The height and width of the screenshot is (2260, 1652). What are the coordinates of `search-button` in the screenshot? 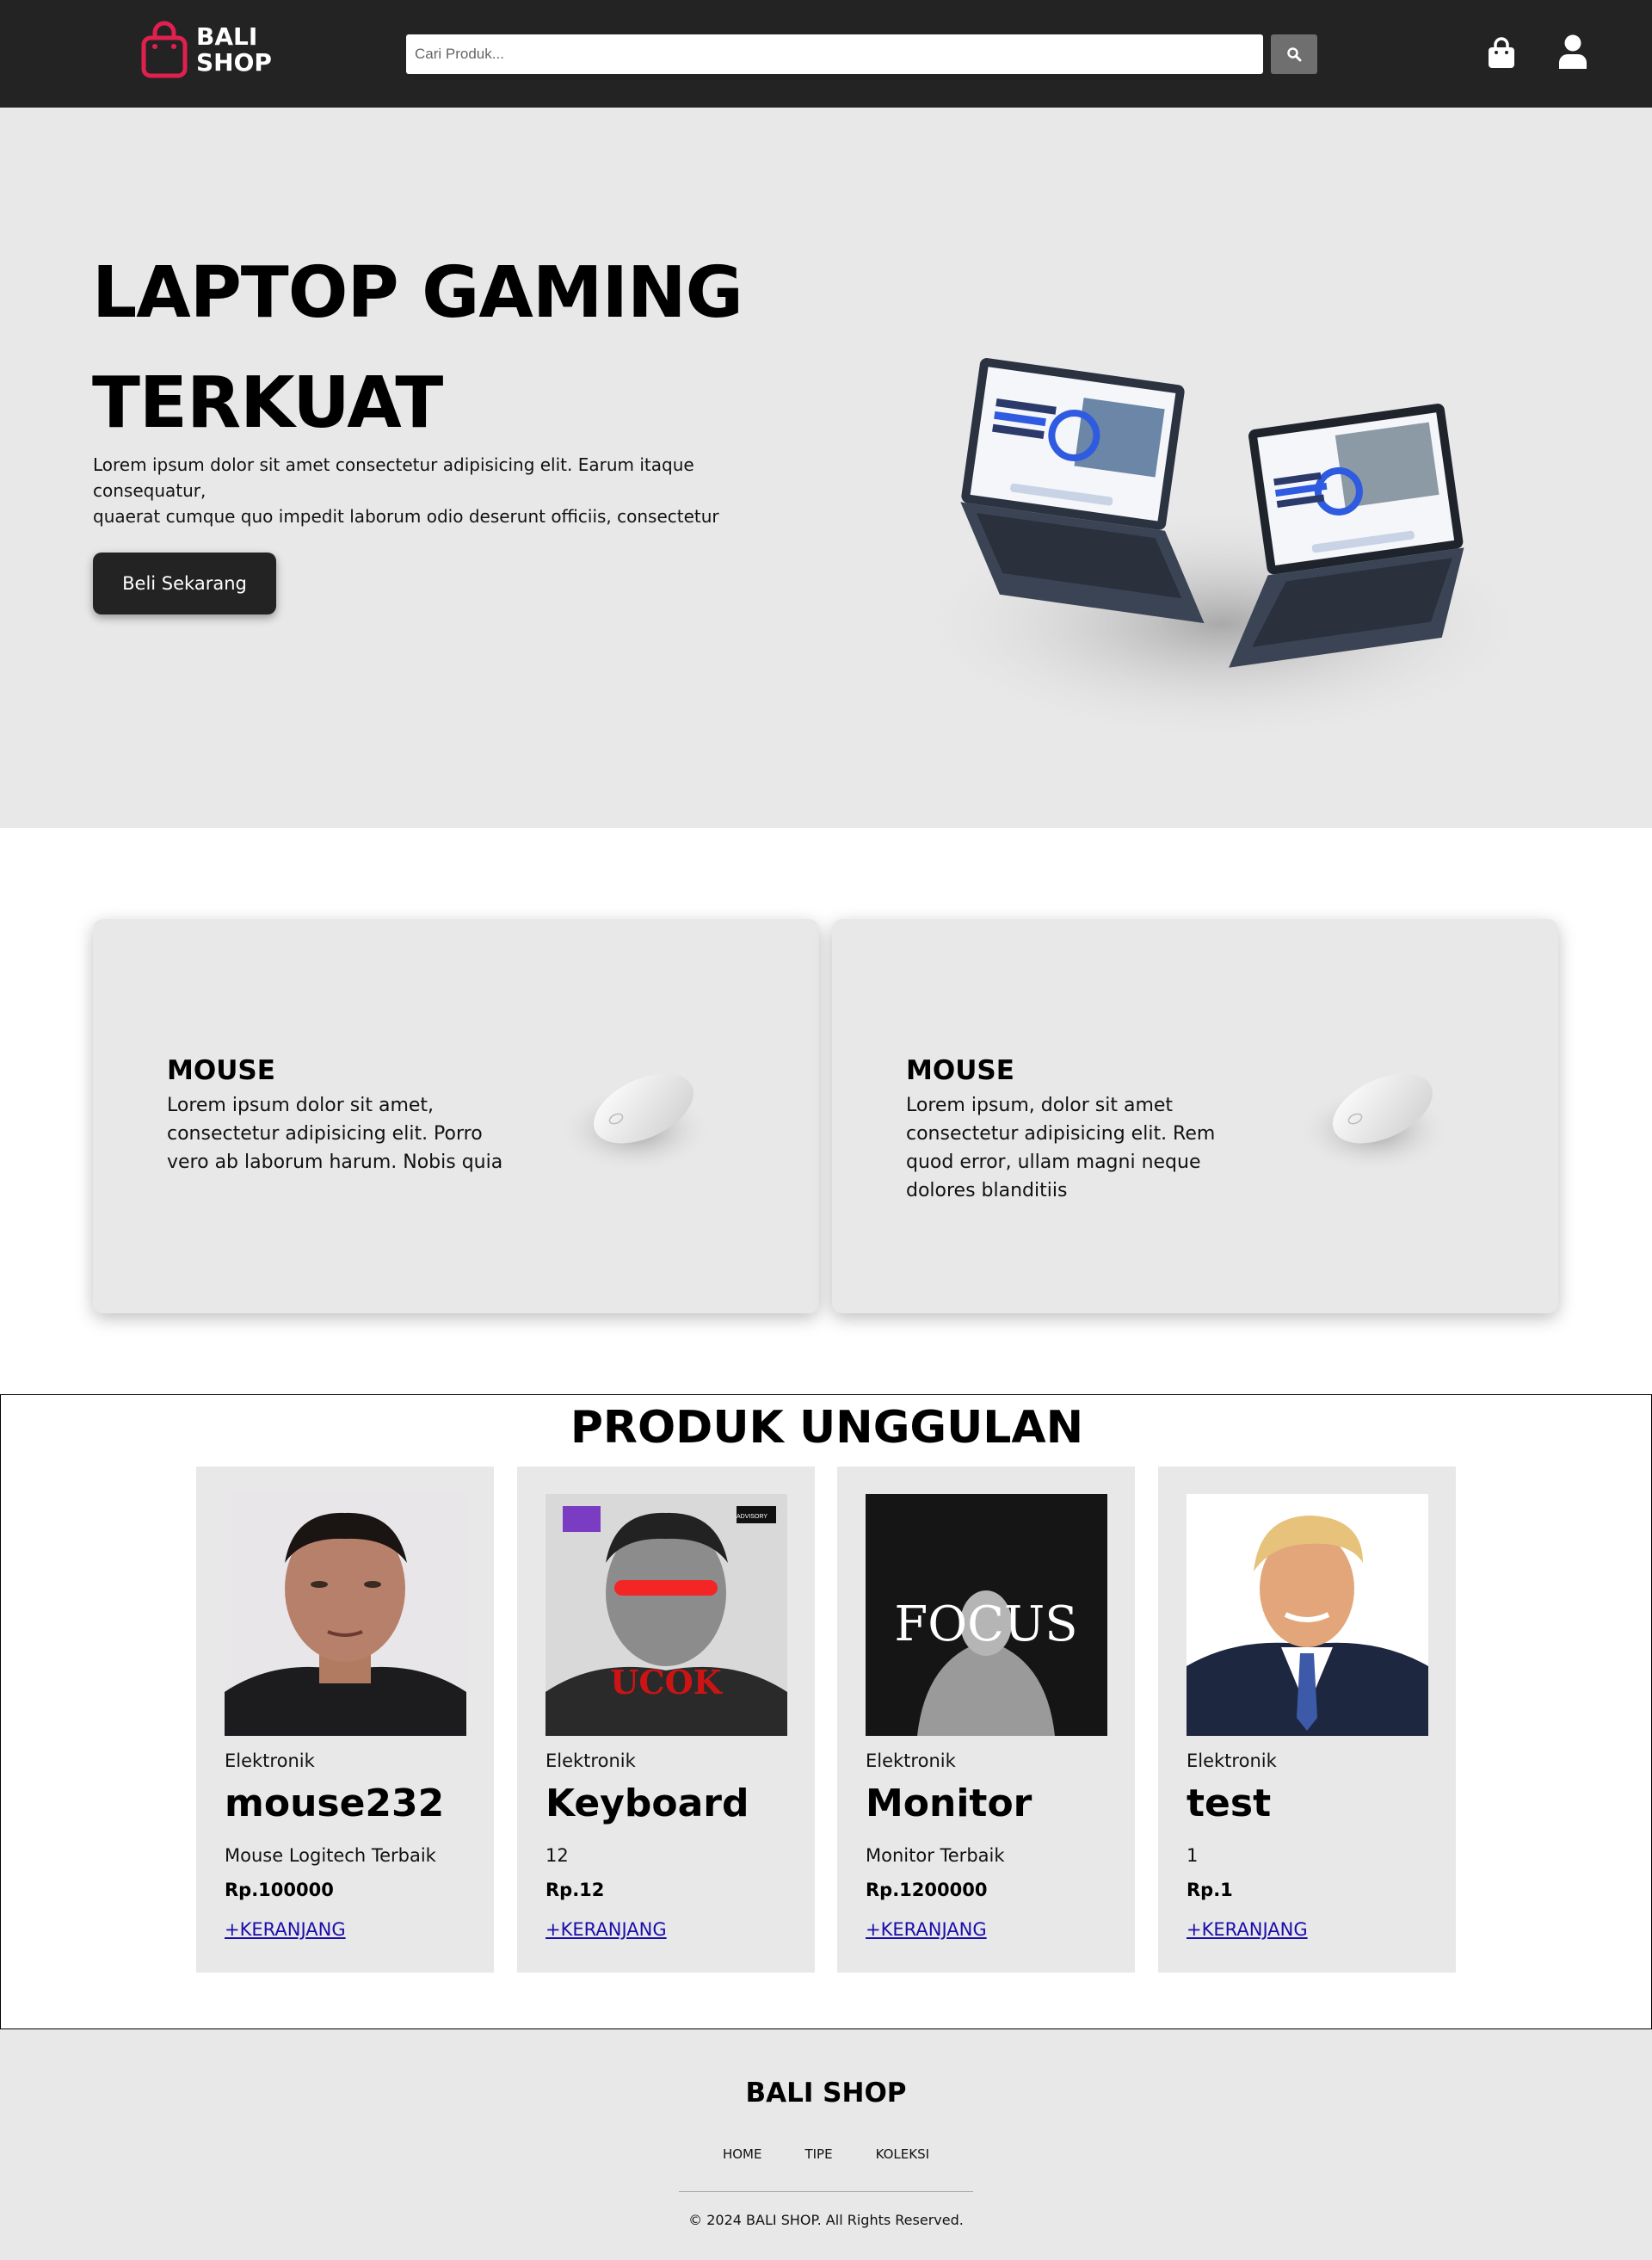 It's located at (1294, 54).